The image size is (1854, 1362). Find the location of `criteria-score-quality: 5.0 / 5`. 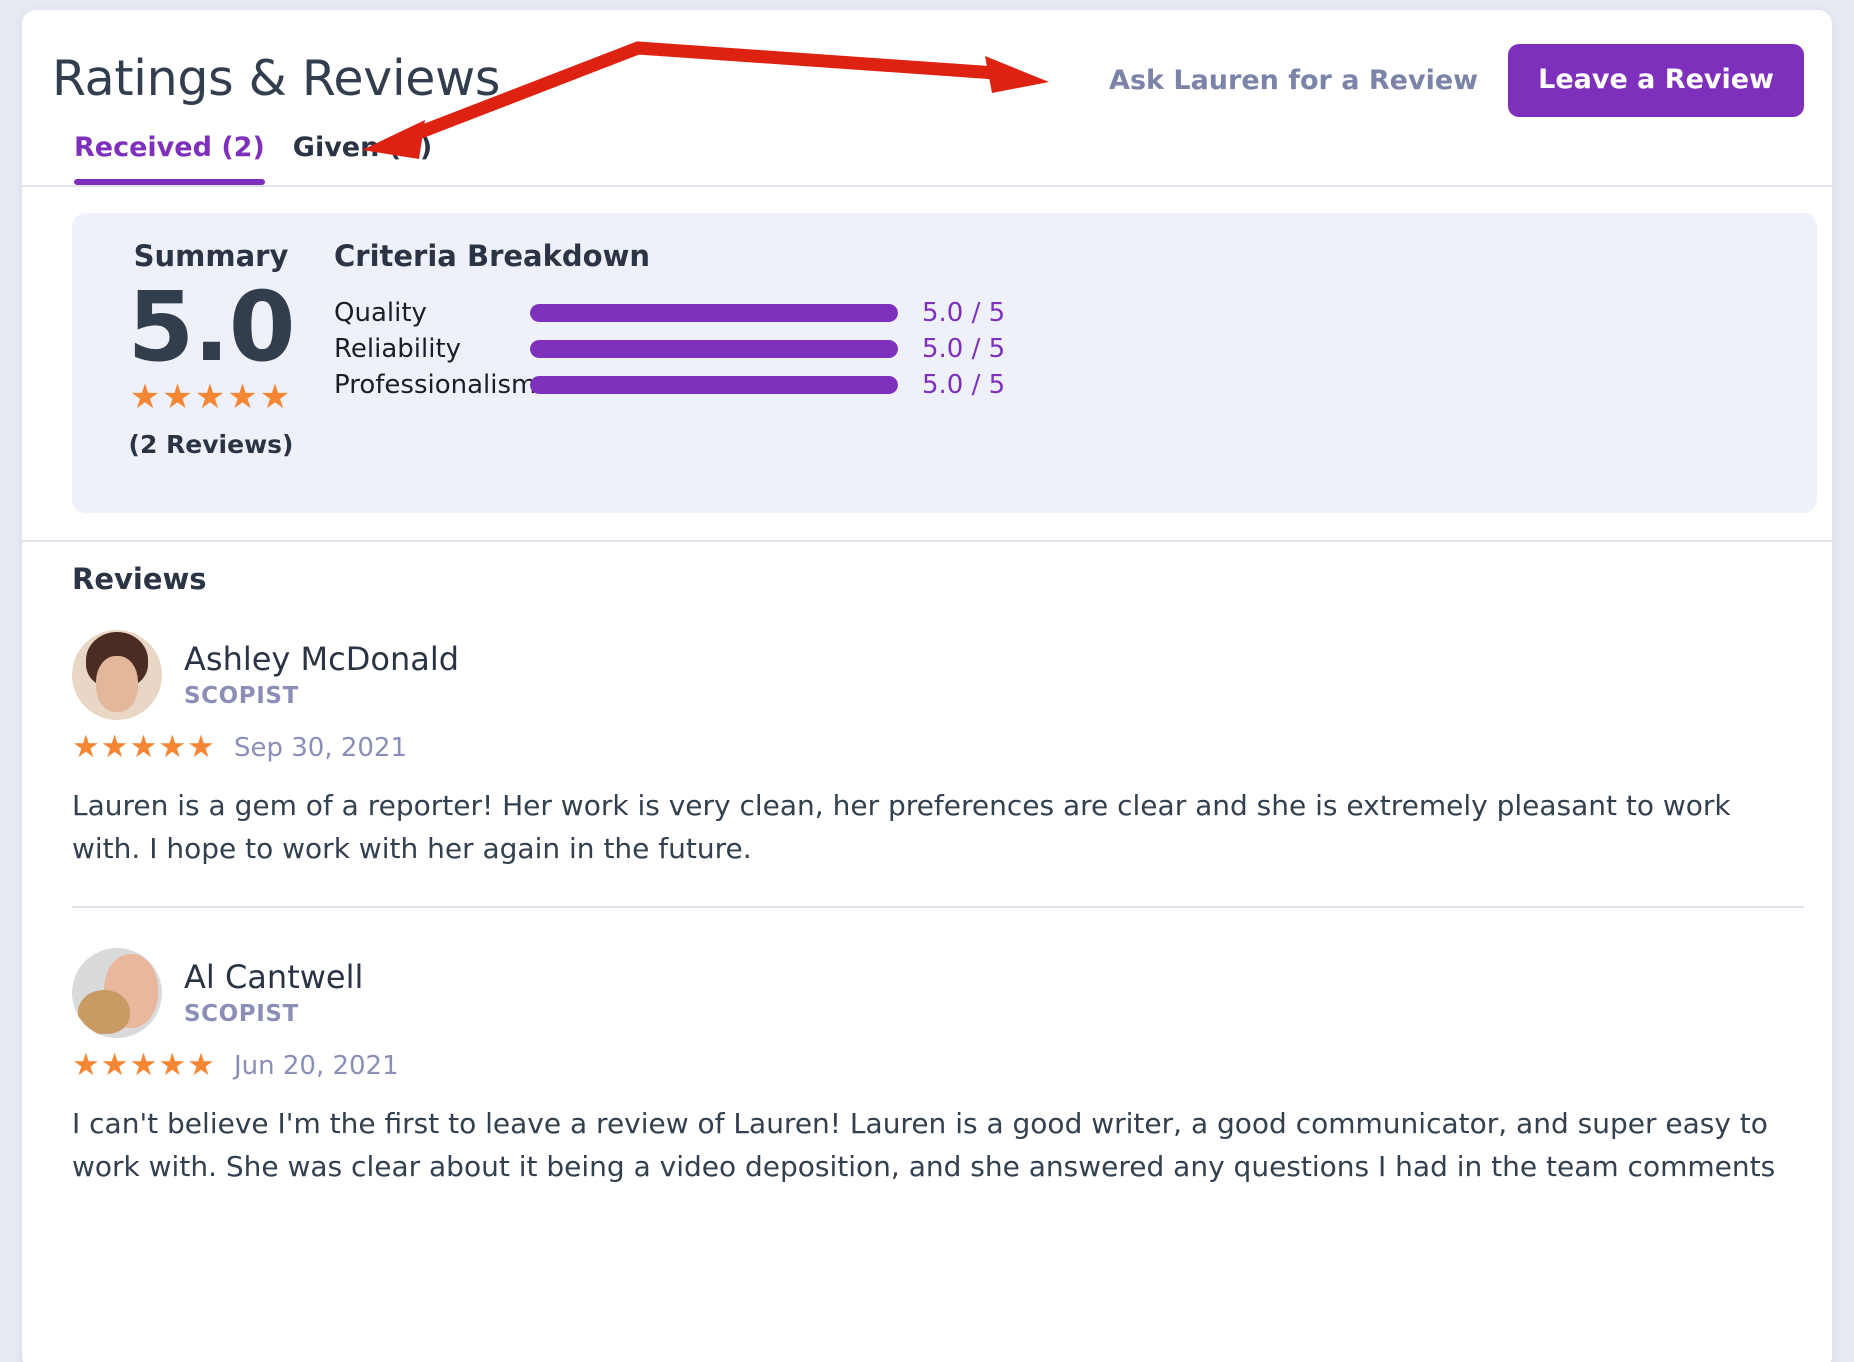

criteria-score-quality: 5.0 / 5 is located at coordinates (964, 313).